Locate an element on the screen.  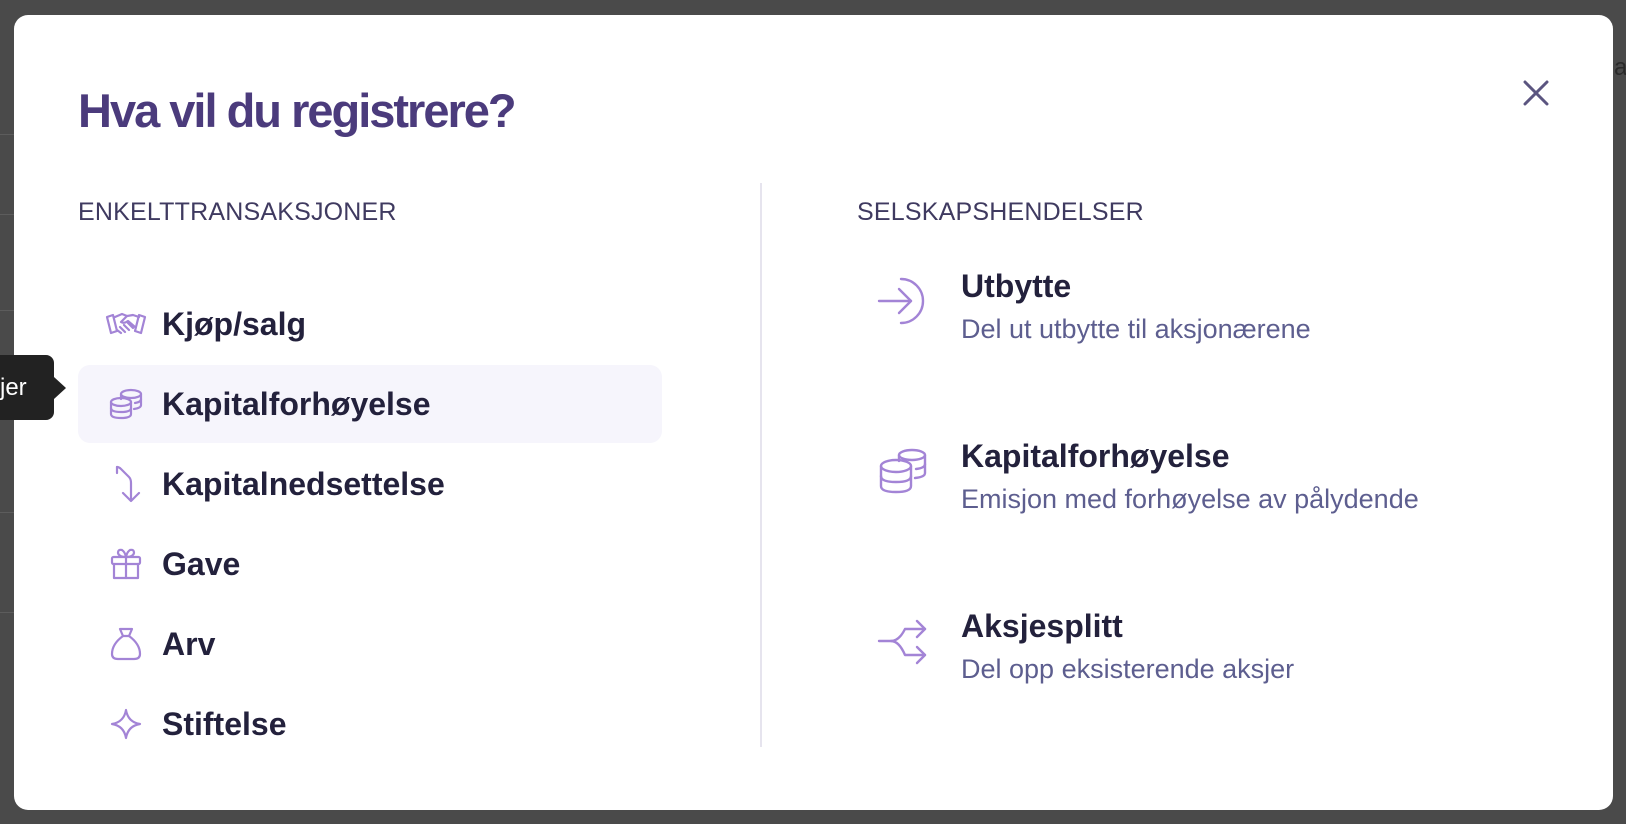
arrow-turn-down-icon is located at coordinates (126, 484).